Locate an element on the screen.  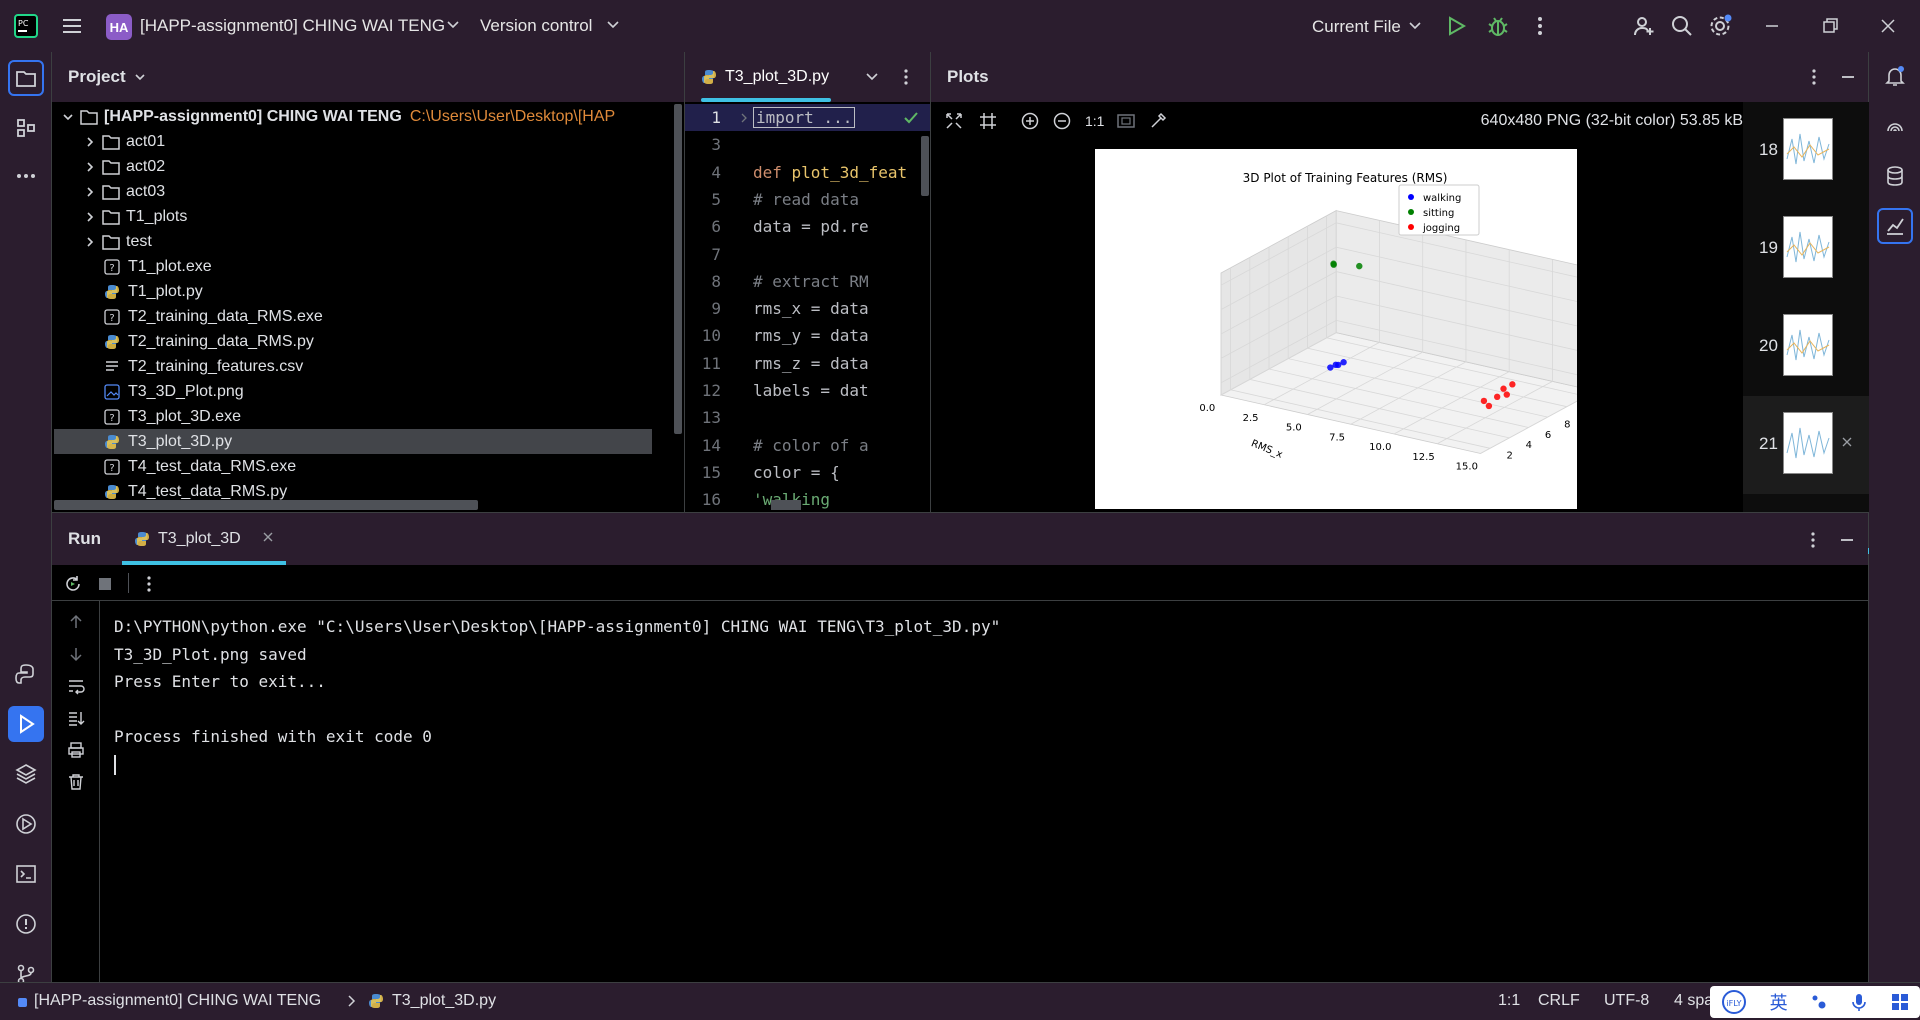
main-menu-icon is located at coordinates (72, 26).